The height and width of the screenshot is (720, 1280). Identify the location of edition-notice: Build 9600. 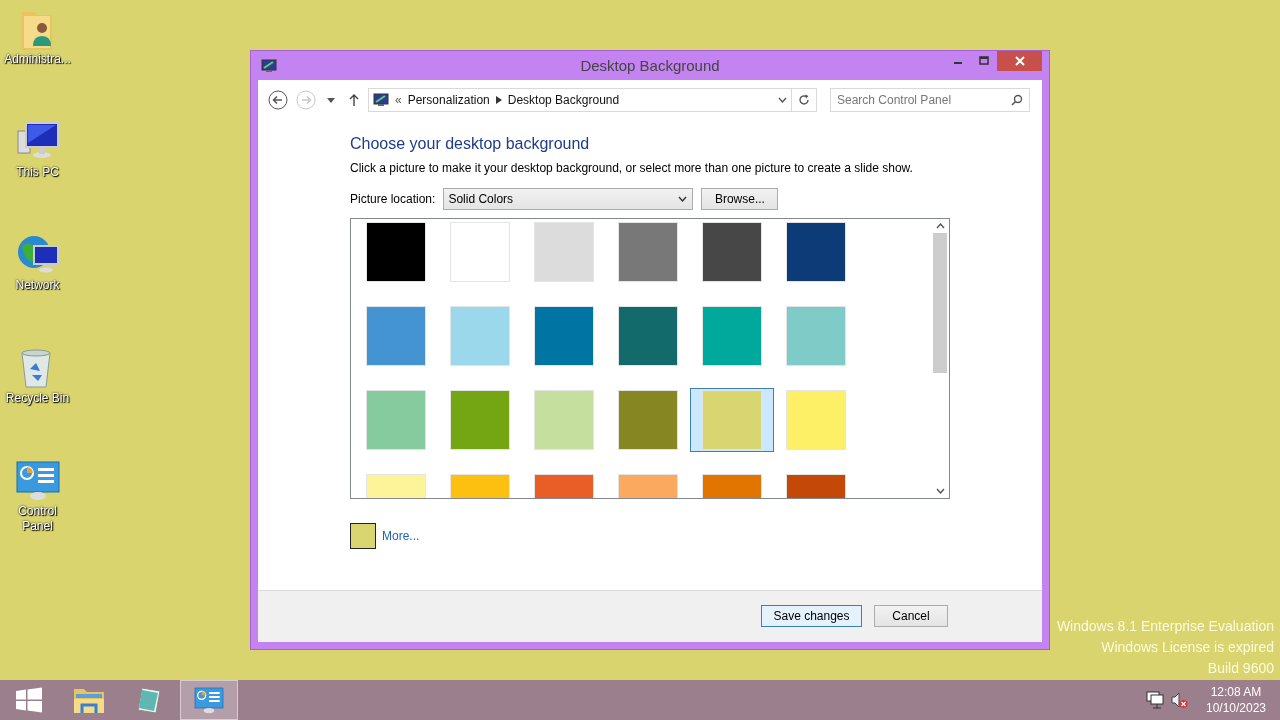
(1240, 668).